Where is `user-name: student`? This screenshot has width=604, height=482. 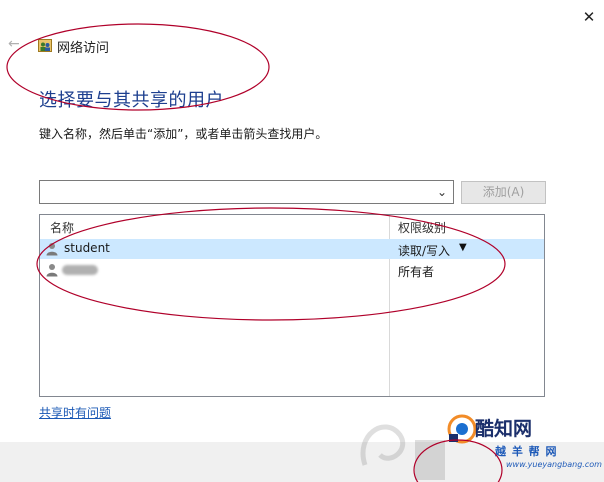 user-name: student is located at coordinates (87, 248).